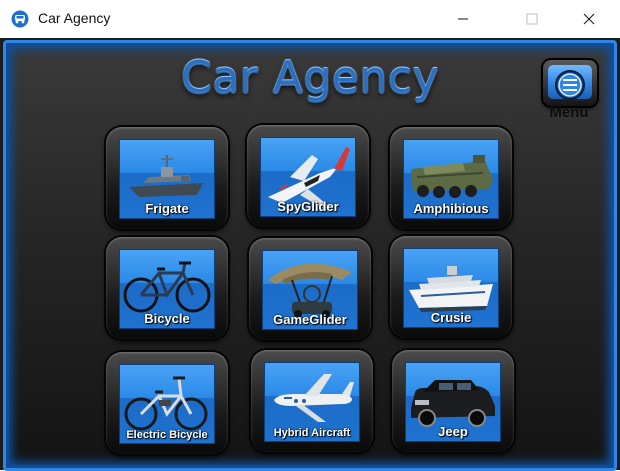  Describe the element at coordinates (308, 206) in the screenshot. I see `tile-label: SpyGlider` at that location.